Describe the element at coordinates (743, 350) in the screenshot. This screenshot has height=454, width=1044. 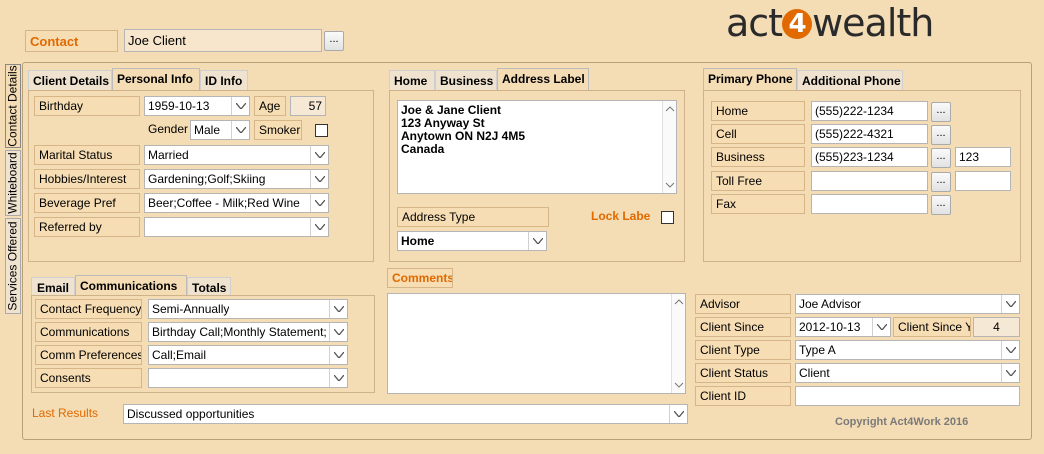
I see `client-type-label: Client Type` at that location.